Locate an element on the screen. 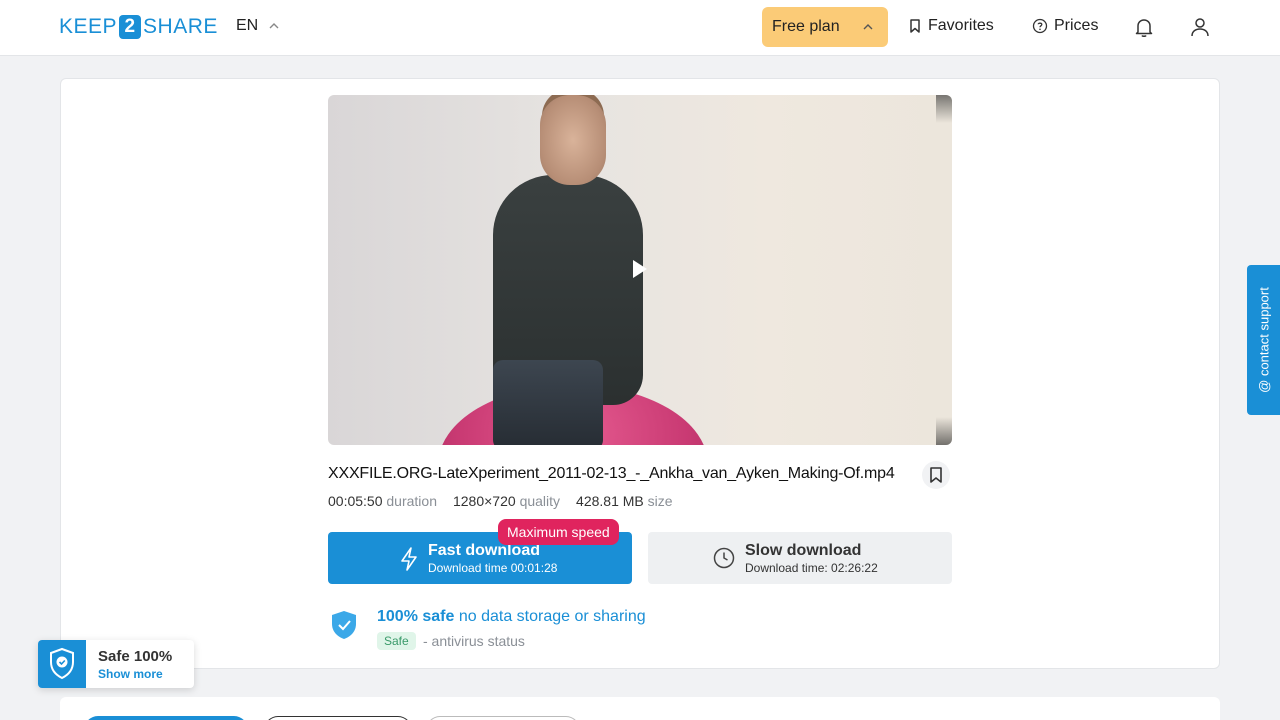  duration-label: duration is located at coordinates (411, 501).